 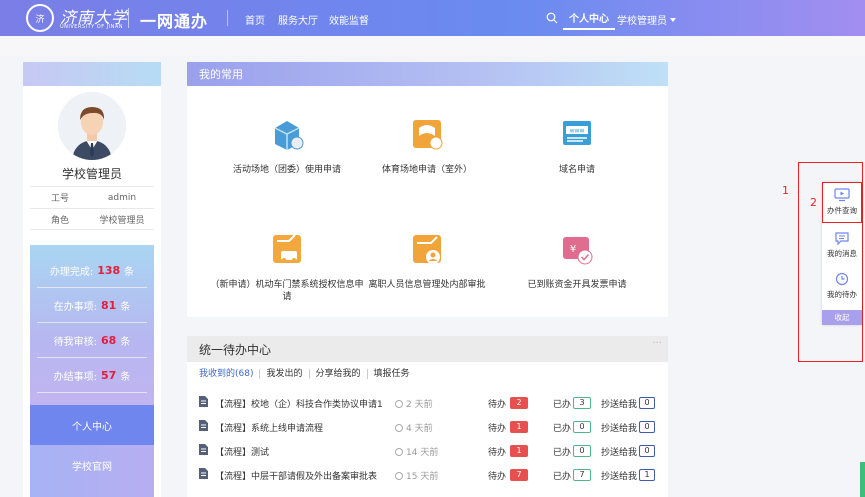 I want to click on todo-item-title: 【流程】中层干部请假及外出备案审批表, so click(x=296, y=475).